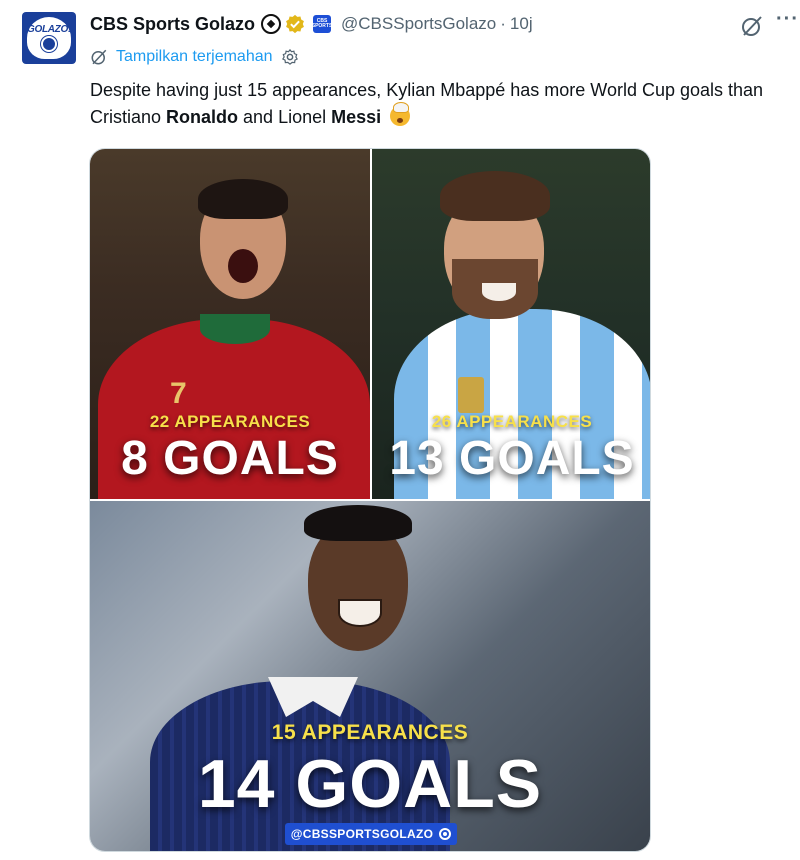 Image resolution: width=800 pixels, height=860 pixels. What do you see at coordinates (178, 393) in the screenshot?
I see `jersey-number: 7` at bounding box center [178, 393].